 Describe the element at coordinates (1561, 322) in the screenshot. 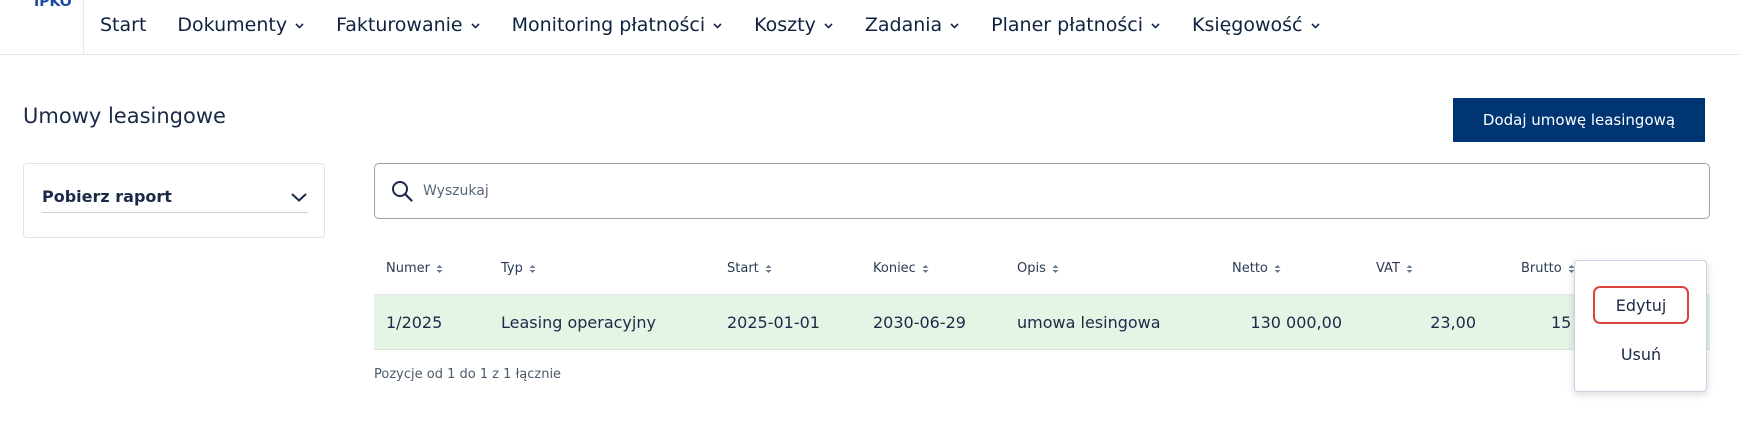

I see `cell-brutto: 15` at that location.